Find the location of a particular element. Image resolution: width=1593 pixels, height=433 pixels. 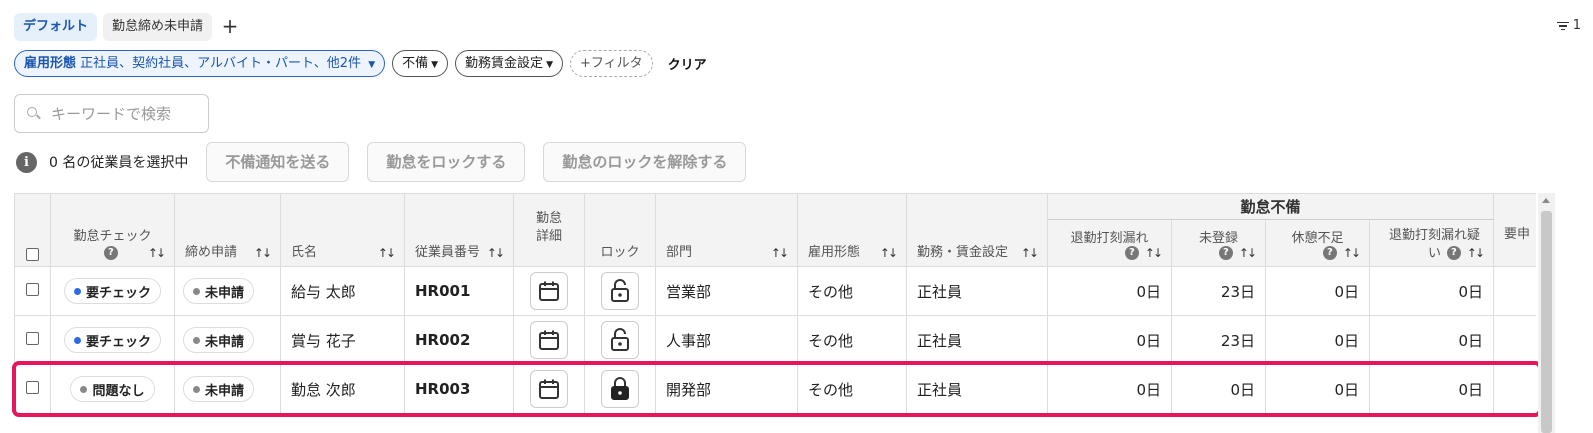

lock-cell is located at coordinates (620, 389).